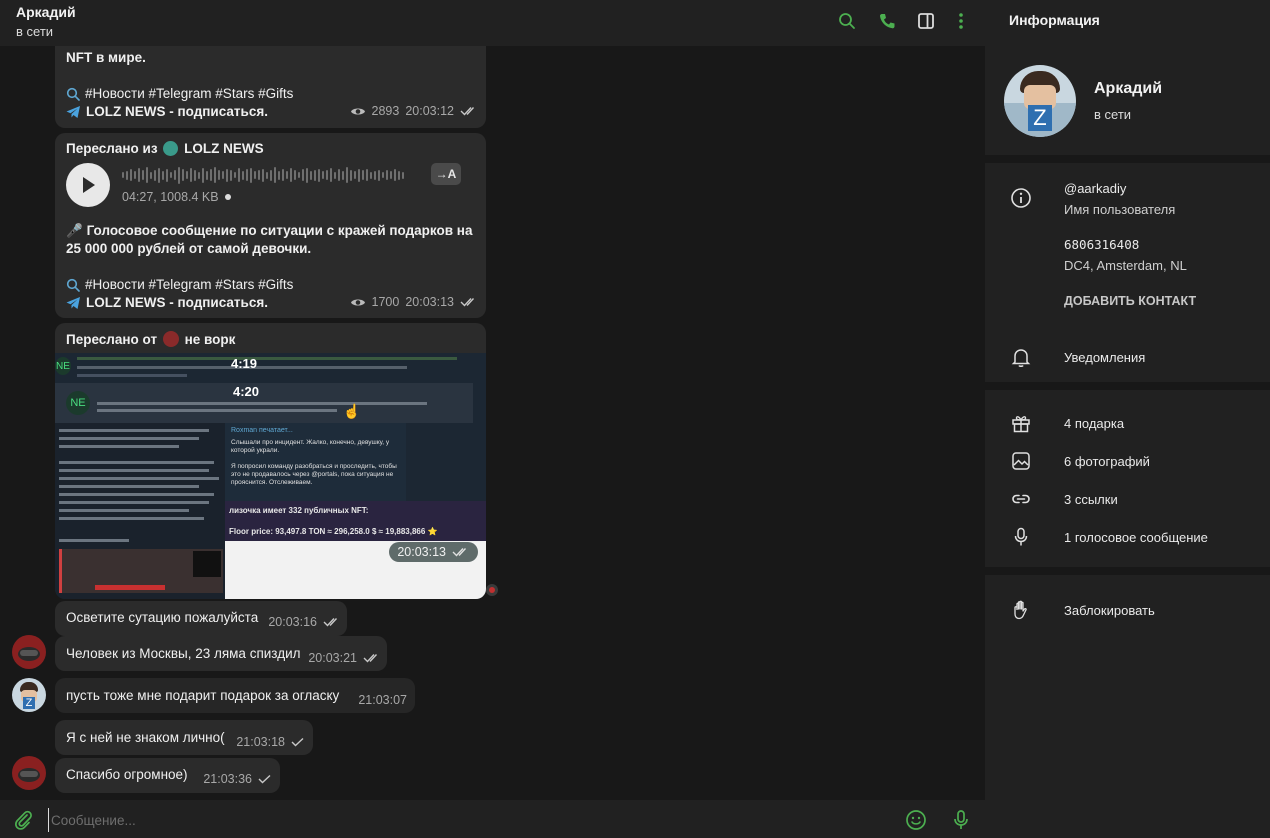  What do you see at coordinates (414, 111) in the screenshot?
I see `message-1-meta: 2893 20:03:12` at bounding box center [414, 111].